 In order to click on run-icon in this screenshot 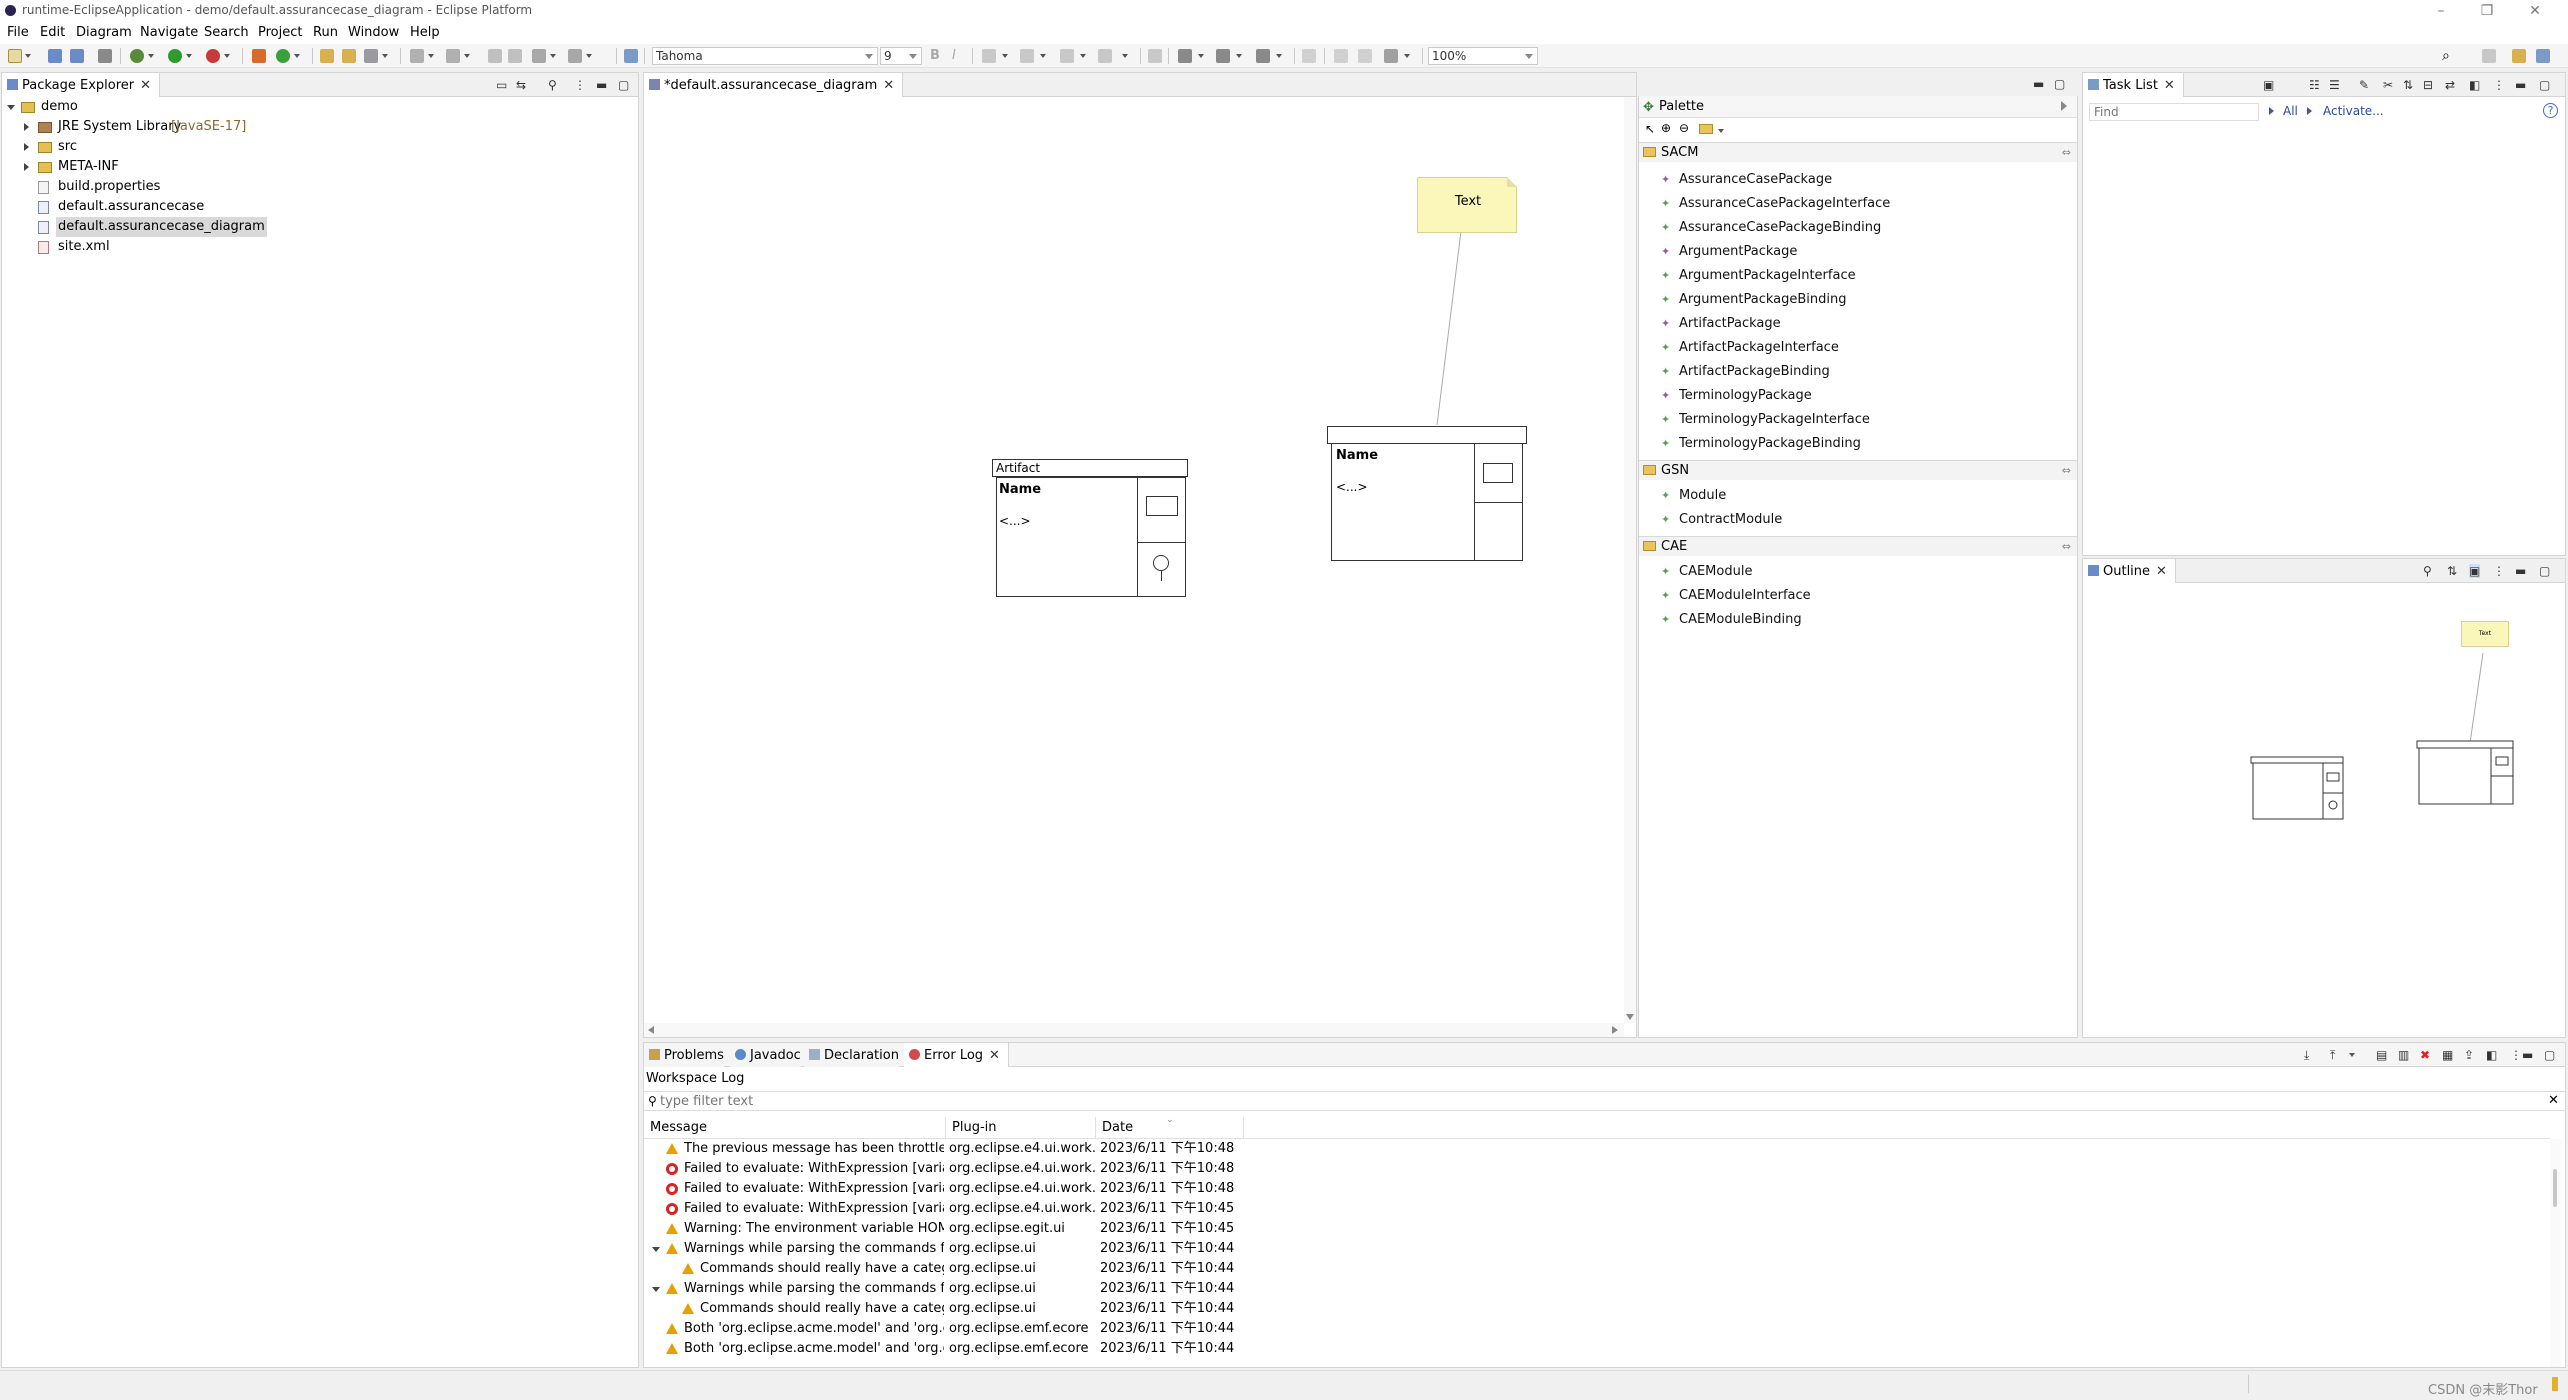, I will do `click(175, 56)`.